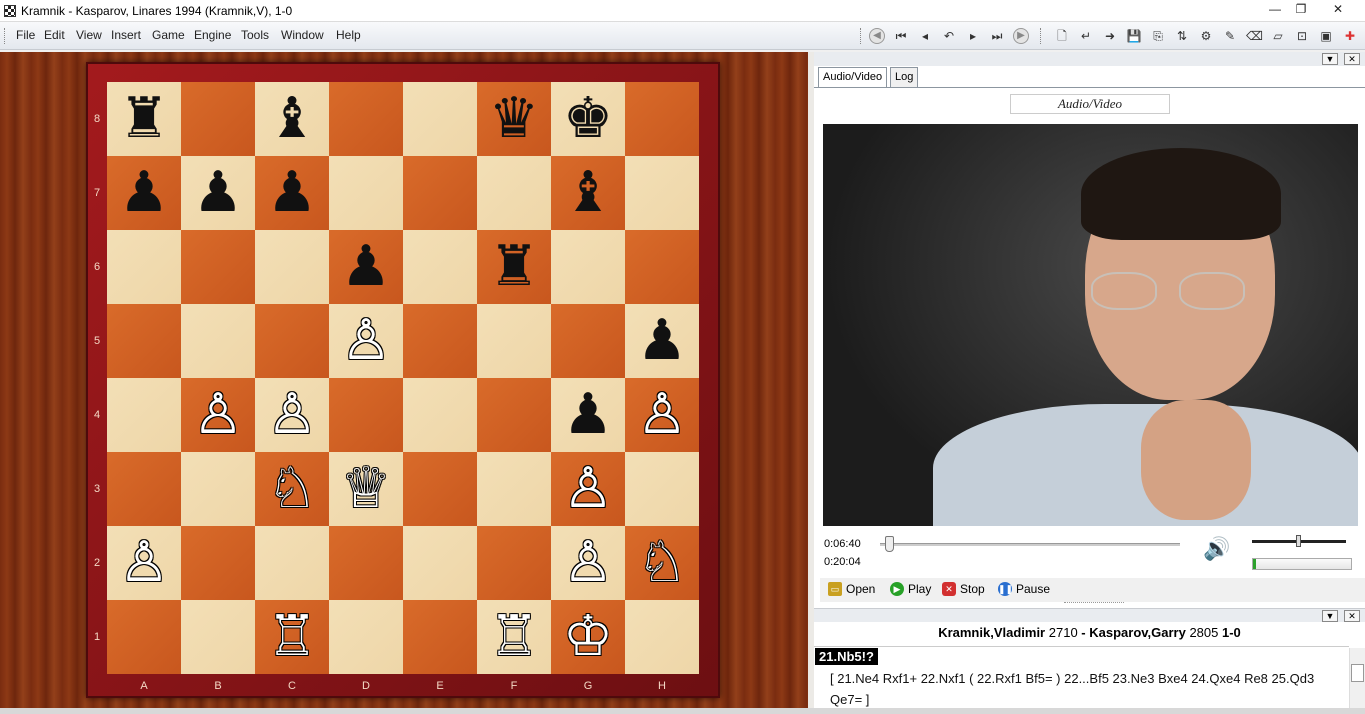  What do you see at coordinates (662, 193) in the screenshot?
I see `square-h7` at bounding box center [662, 193].